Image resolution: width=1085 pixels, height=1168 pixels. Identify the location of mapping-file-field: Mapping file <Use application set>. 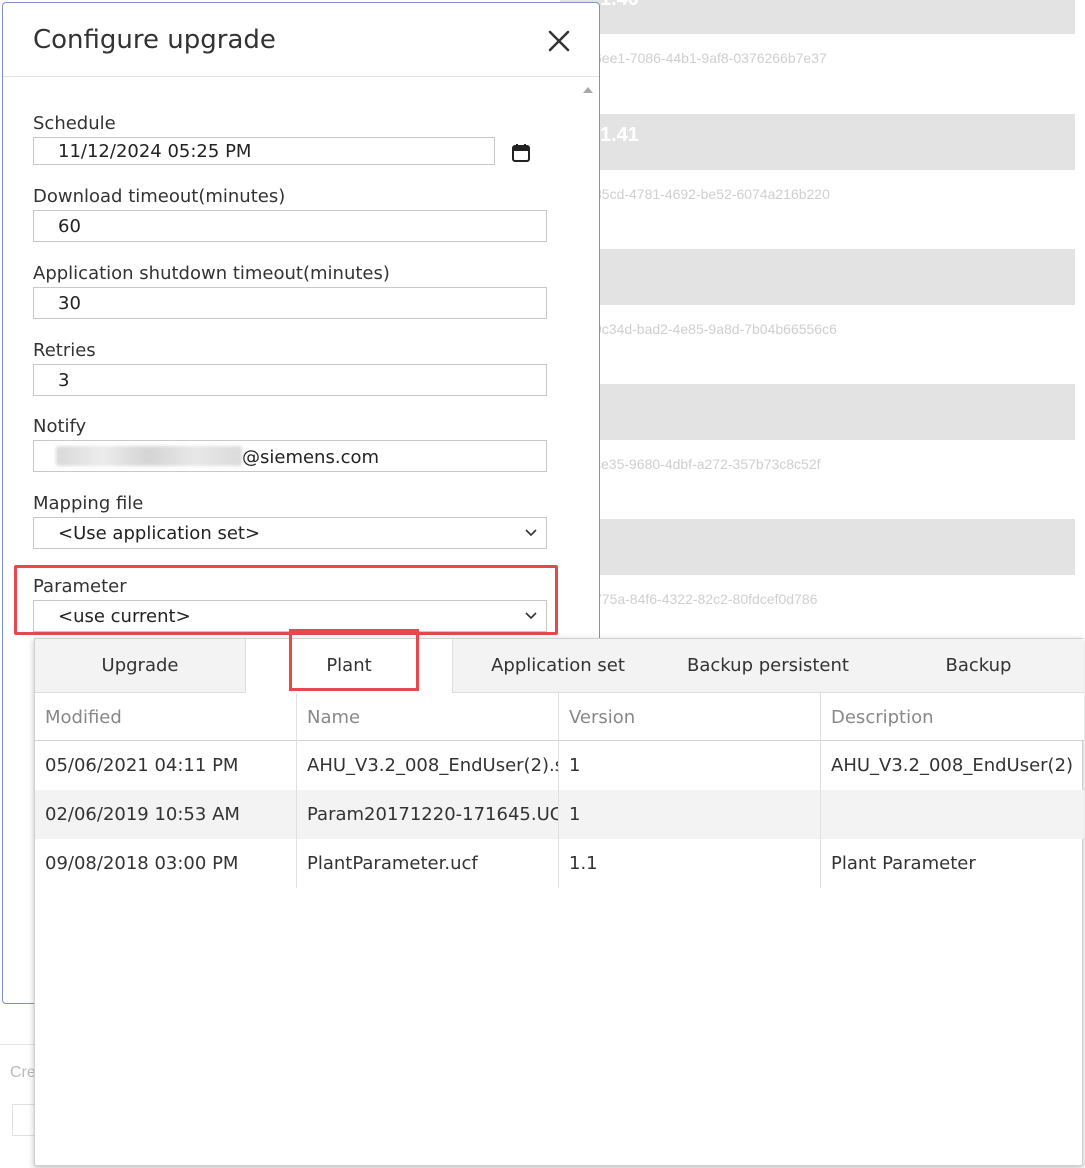
(290, 521).